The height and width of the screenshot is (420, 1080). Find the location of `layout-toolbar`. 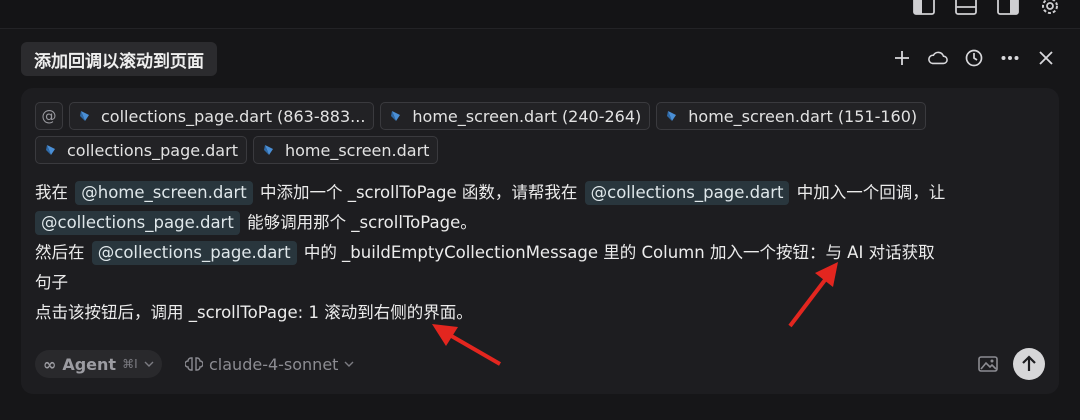

layout-toolbar is located at coordinates (987, 8).